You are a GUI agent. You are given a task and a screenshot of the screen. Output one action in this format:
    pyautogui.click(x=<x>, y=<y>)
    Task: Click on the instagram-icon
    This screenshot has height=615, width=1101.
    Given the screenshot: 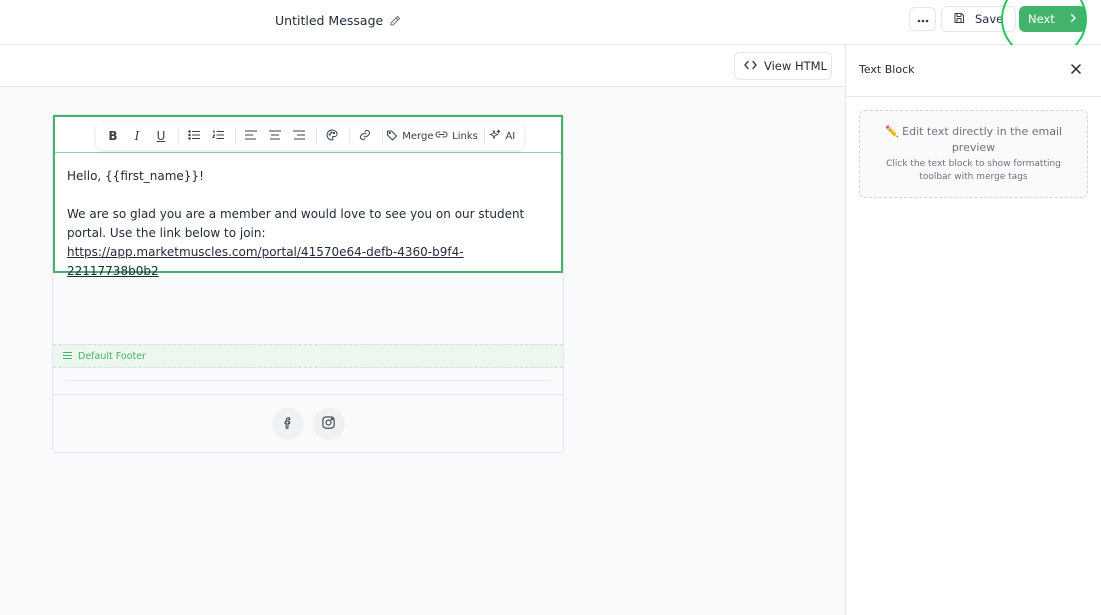 What is the action you would take?
    pyautogui.click(x=328, y=424)
    